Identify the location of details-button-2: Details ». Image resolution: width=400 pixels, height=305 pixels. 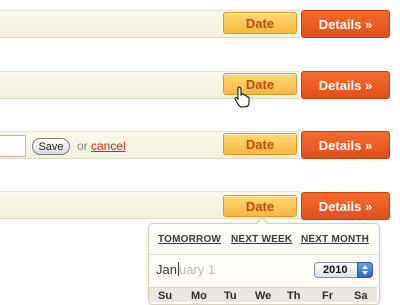
(345, 85).